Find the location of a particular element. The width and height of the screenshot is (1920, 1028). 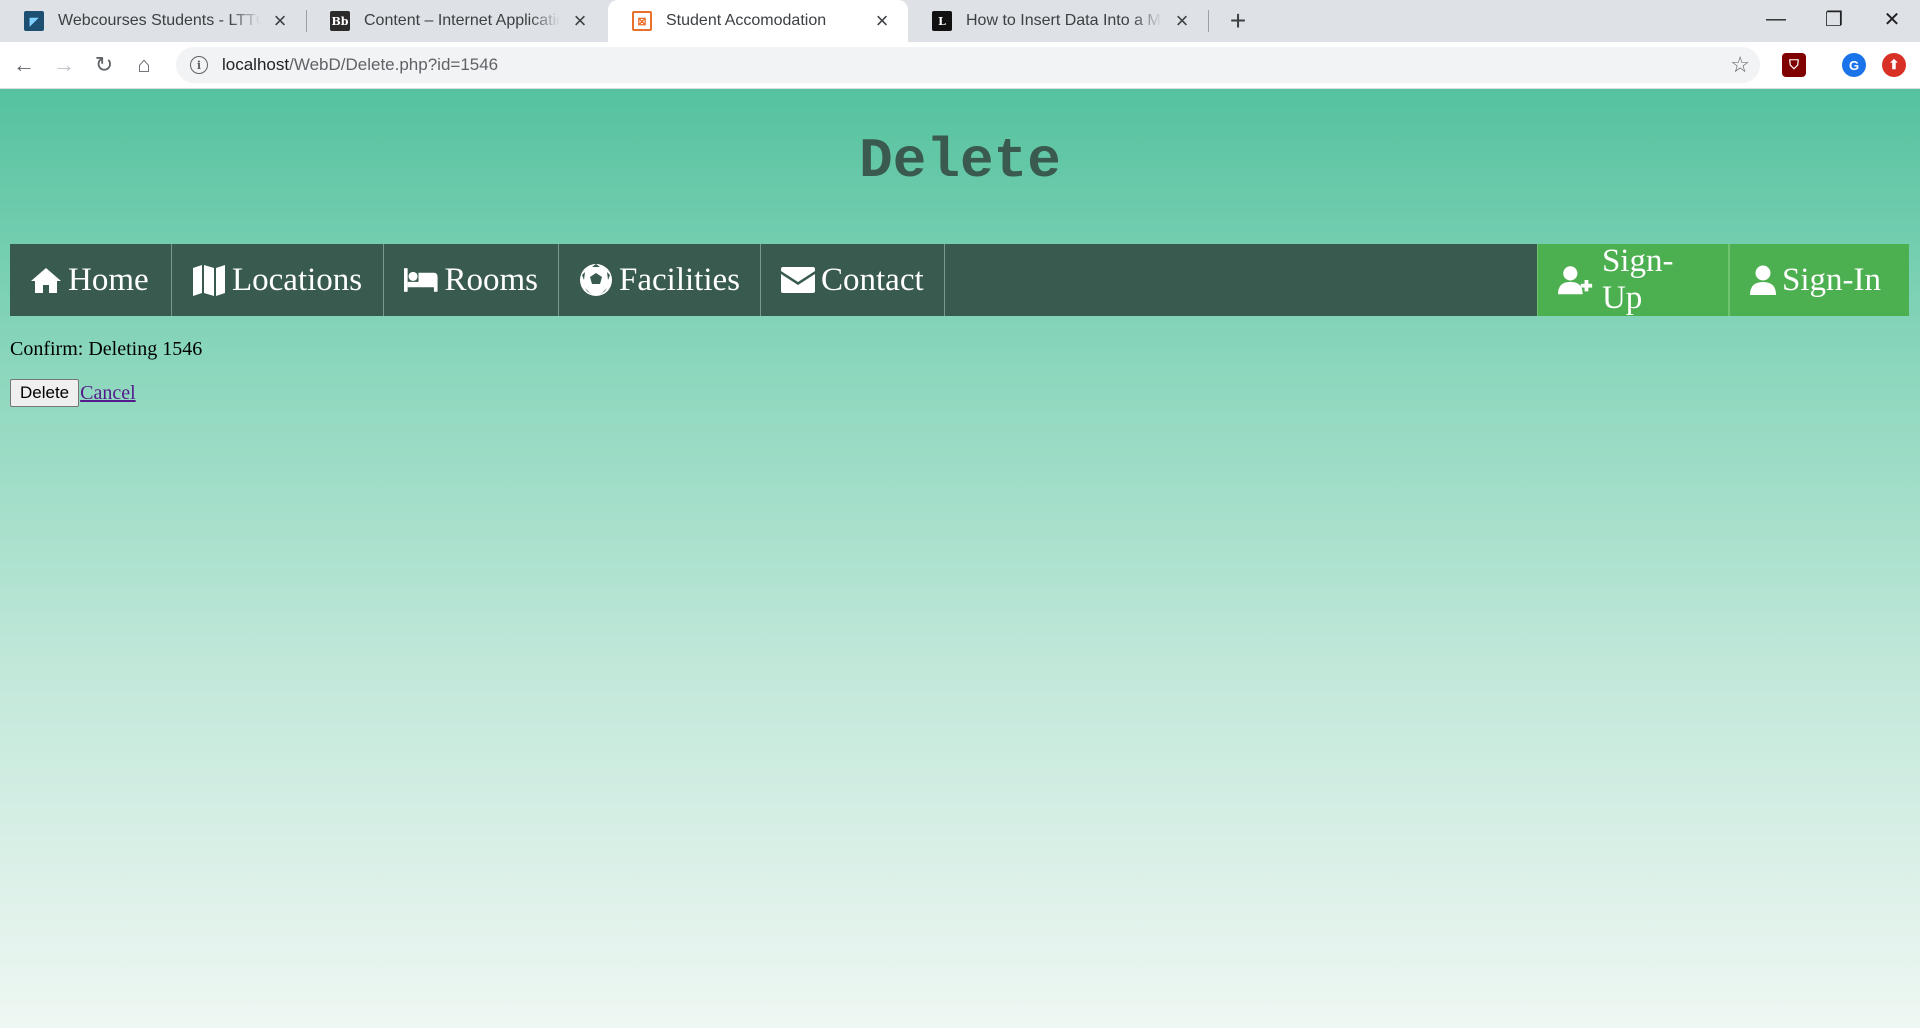

url-host: localhost is located at coordinates (256, 64).